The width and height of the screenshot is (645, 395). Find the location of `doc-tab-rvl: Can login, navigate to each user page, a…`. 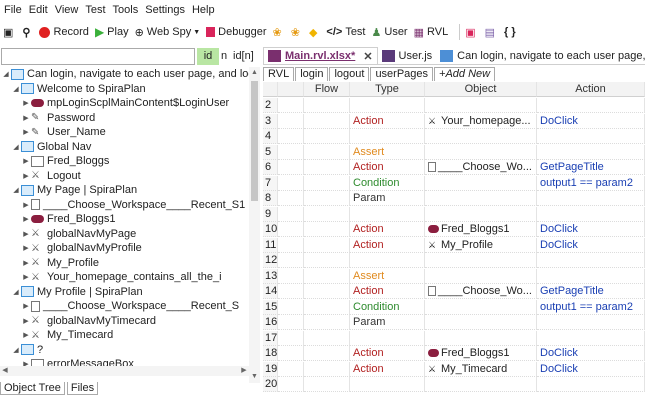

doc-tab-rvl: Can login, navigate to each user page, a… is located at coordinates (540, 55).